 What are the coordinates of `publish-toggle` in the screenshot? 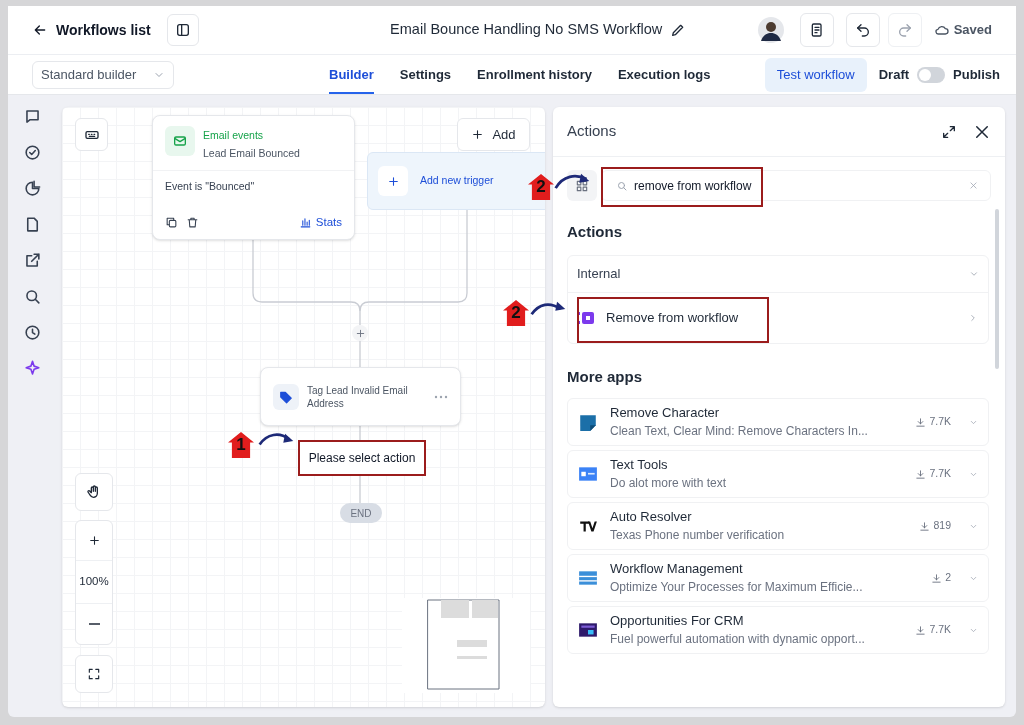 It's located at (931, 74).